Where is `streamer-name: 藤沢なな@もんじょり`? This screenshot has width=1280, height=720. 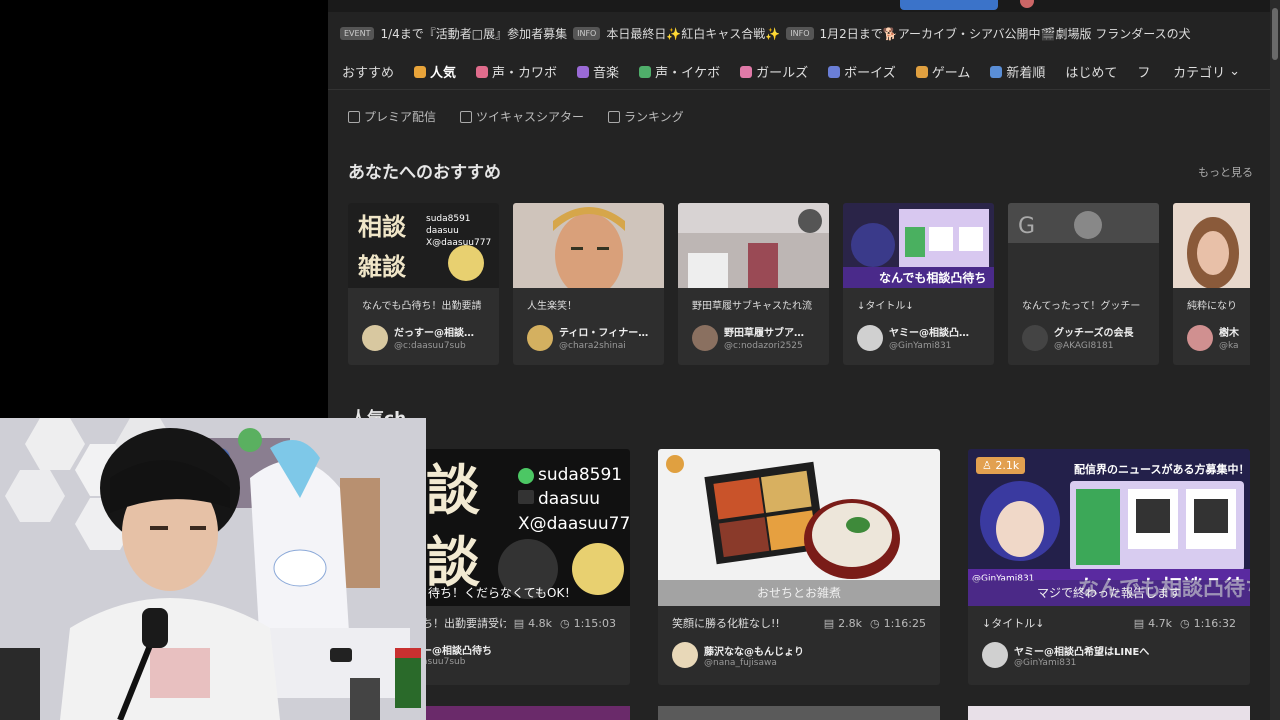 streamer-name: 藤沢なな@もんじょり is located at coordinates (754, 652).